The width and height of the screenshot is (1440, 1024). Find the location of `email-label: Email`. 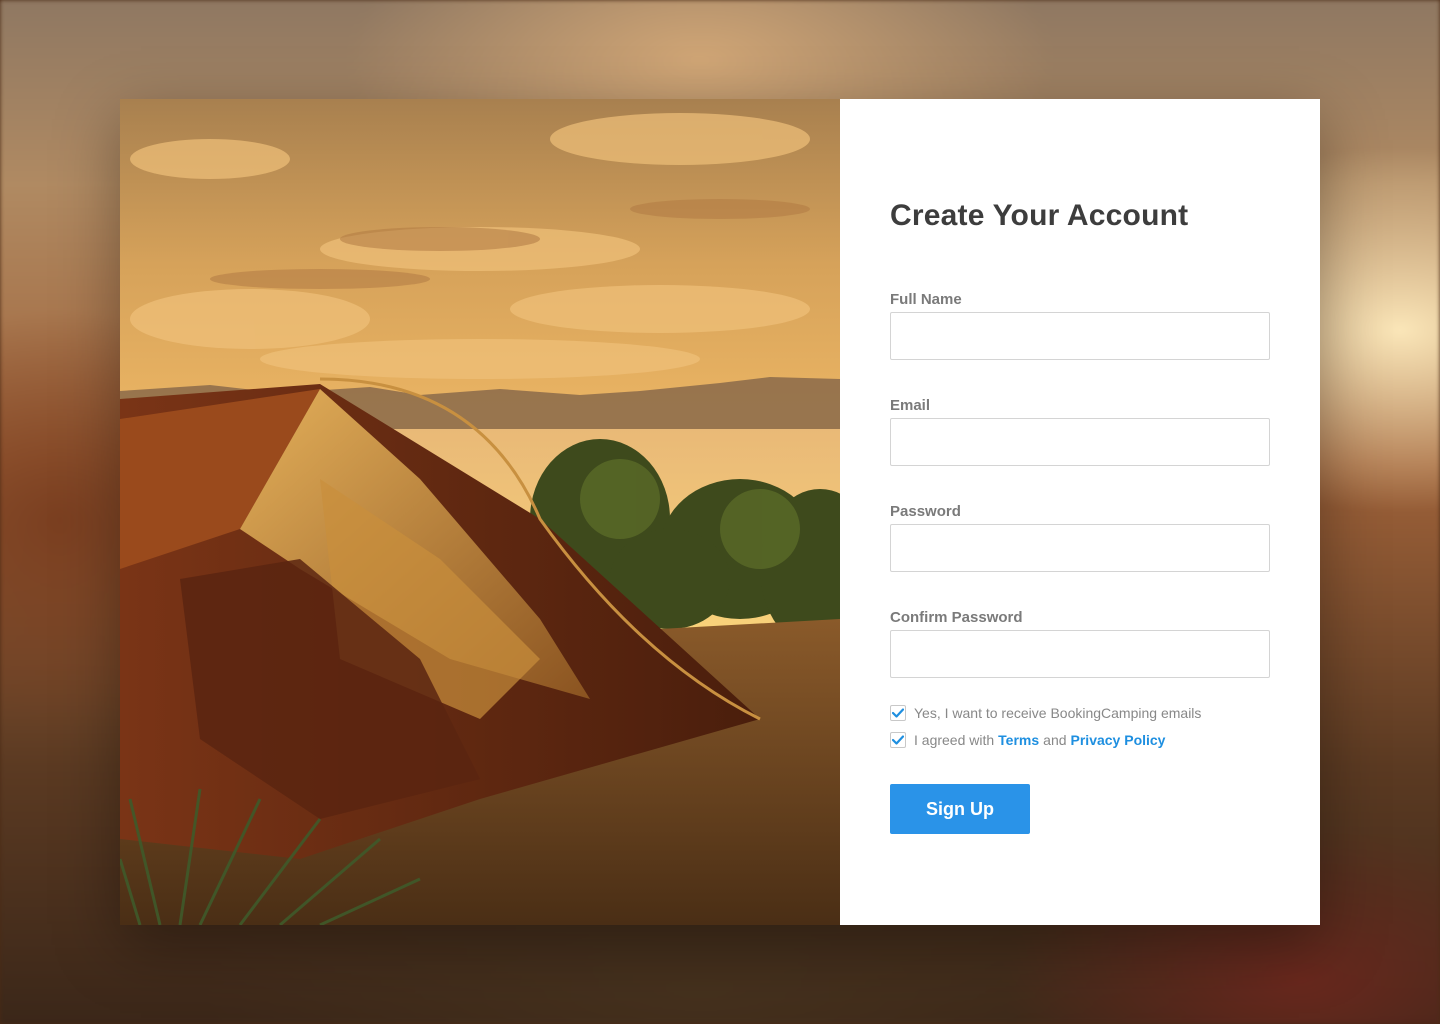

email-label: Email is located at coordinates (910, 405).